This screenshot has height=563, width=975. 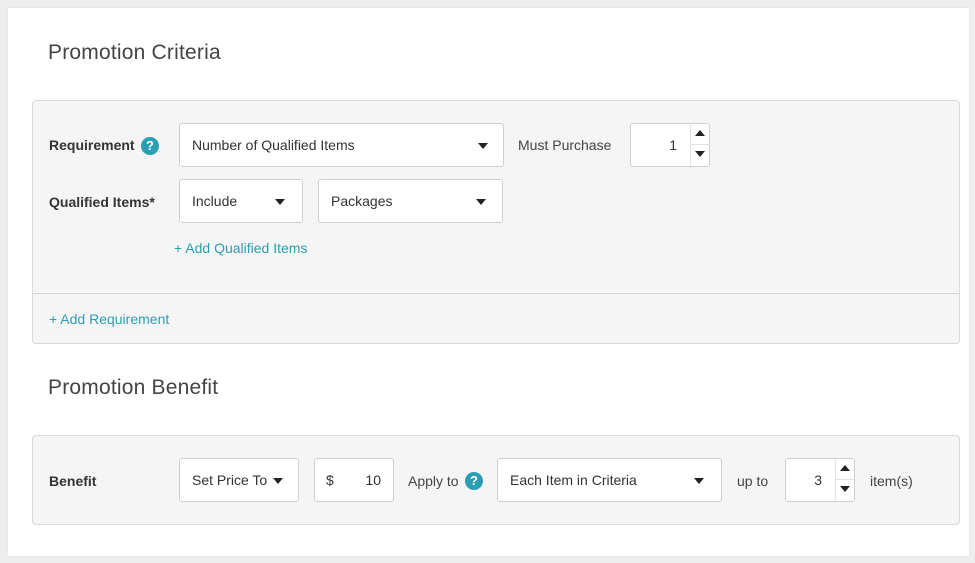 I want to click on set-price-select-value: Set Price To, so click(x=230, y=480).